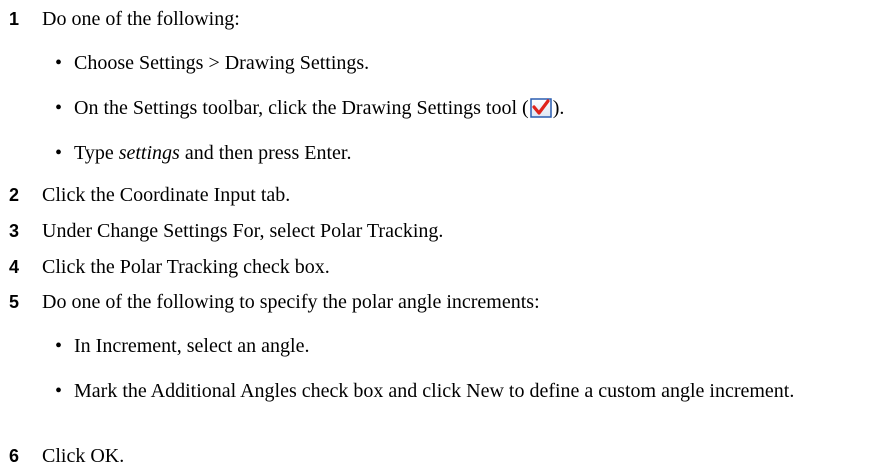 Image resolution: width=883 pixels, height=476 pixels. What do you see at coordinates (141, 19) in the screenshot?
I see `step-text: Do one of the following:` at bounding box center [141, 19].